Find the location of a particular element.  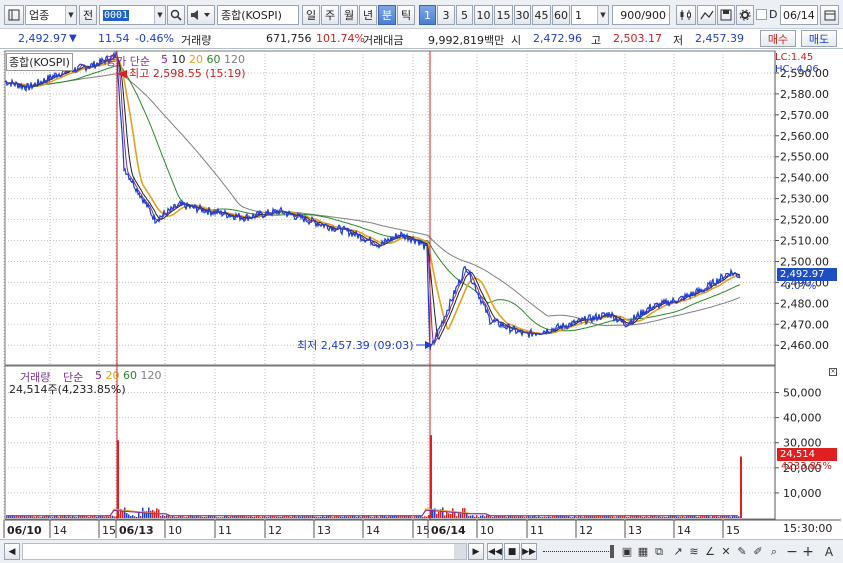

speed-slider is located at coordinates (577, 552).